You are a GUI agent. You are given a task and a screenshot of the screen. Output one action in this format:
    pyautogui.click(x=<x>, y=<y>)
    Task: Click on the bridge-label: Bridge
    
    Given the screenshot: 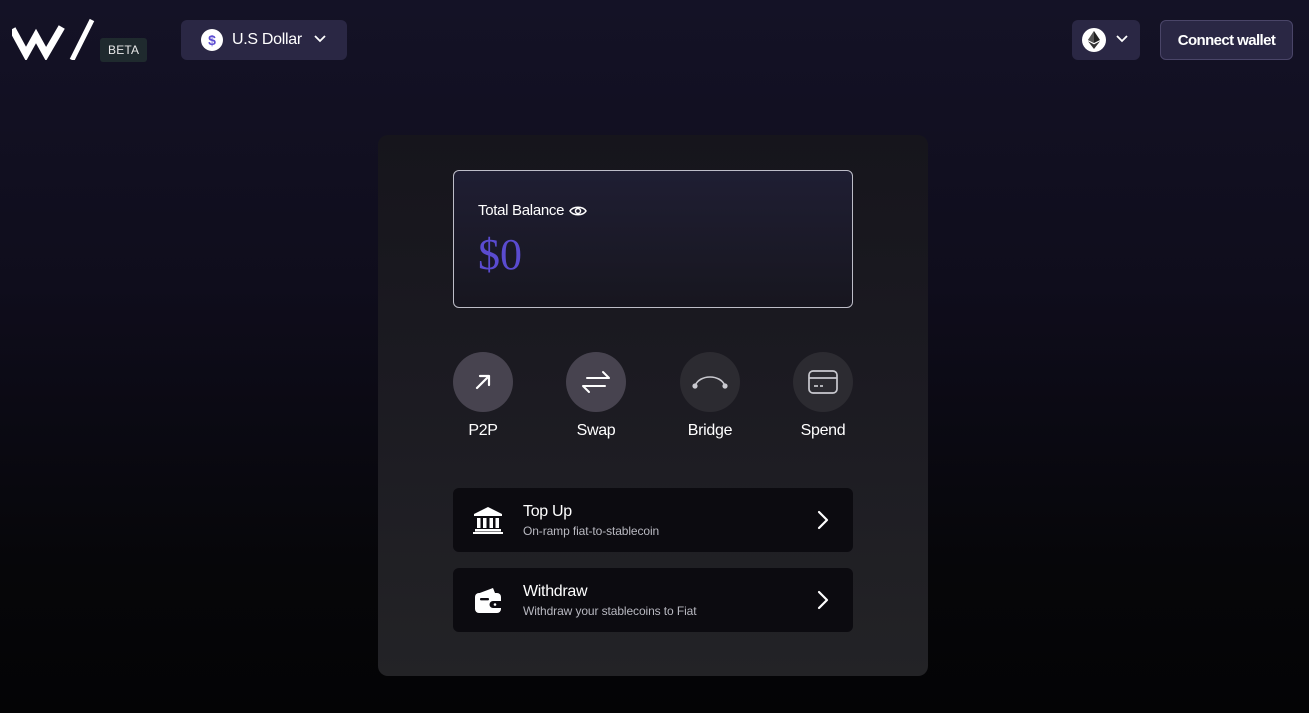 What is the action you would take?
    pyautogui.click(x=710, y=430)
    